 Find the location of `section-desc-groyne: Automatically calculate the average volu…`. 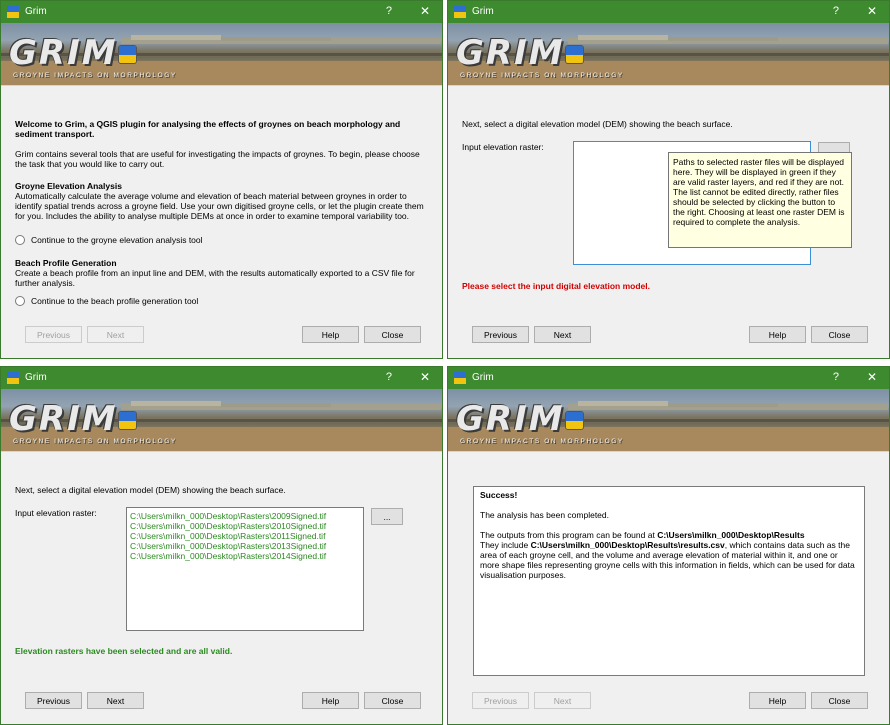

section-desc-groyne: Automatically calculate the average volu… is located at coordinates (219, 206).